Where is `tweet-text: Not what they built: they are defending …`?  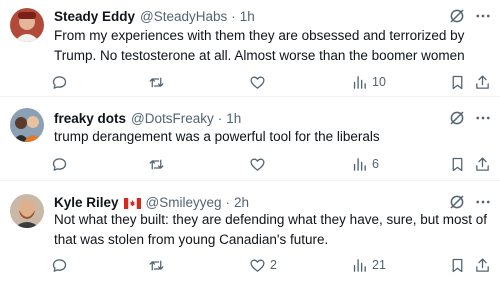
tweet-text: Not what they built: they are defending … is located at coordinates (271, 229).